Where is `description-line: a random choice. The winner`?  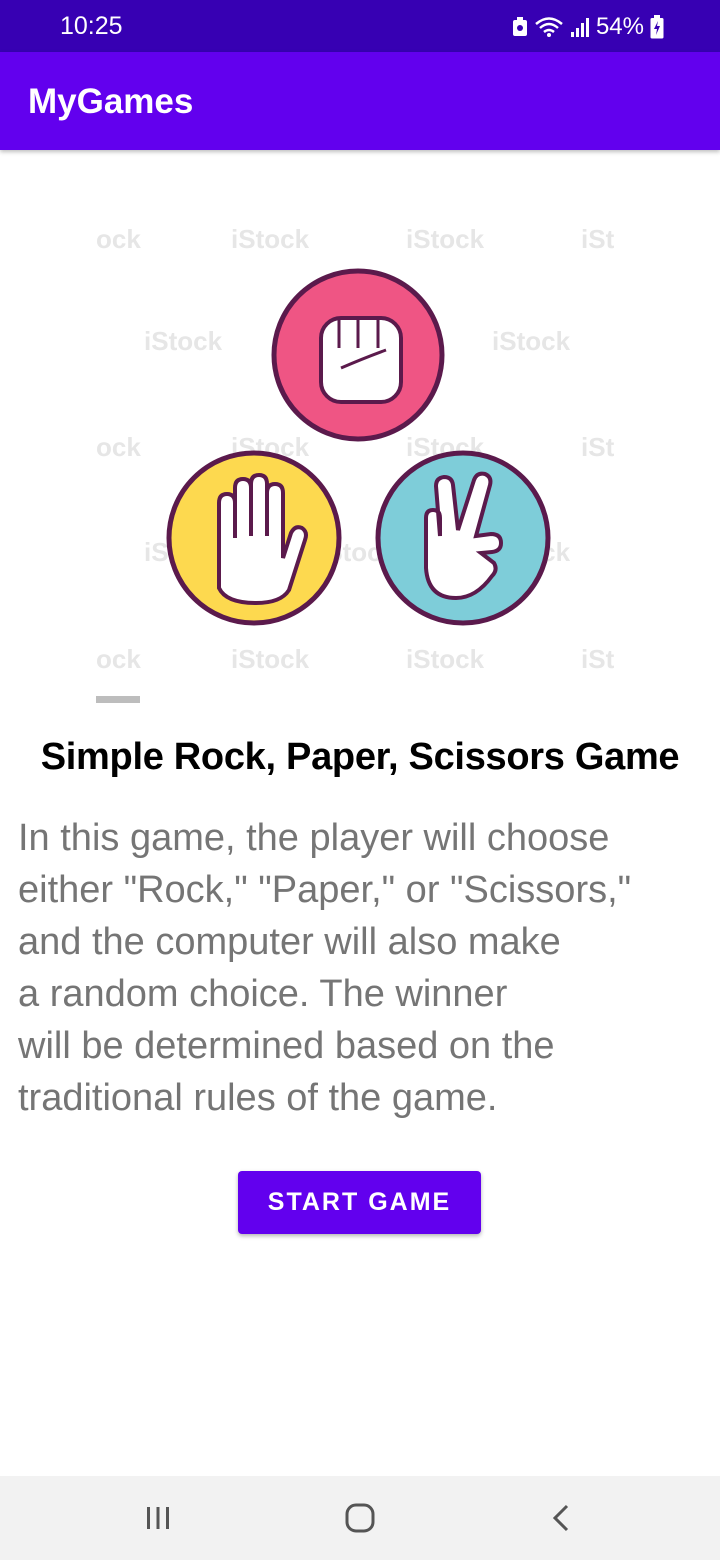 description-line: a random choice. The winner is located at coordinates (263, 994).